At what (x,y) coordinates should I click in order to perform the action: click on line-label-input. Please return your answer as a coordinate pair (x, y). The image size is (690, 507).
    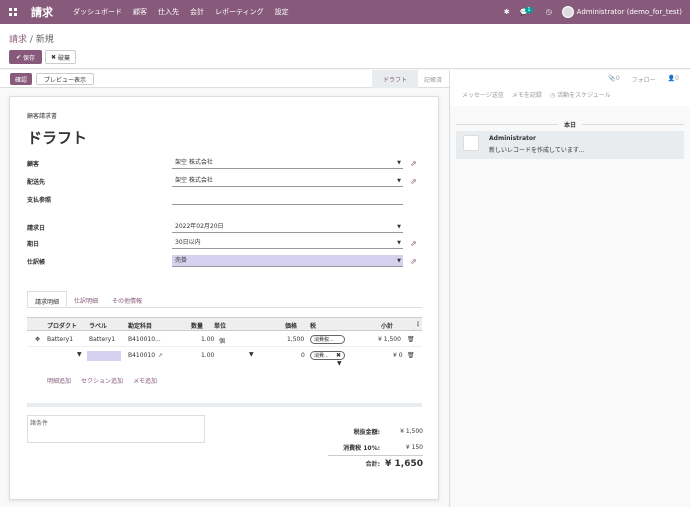
    Looking at the image, I should click on (104, 356).